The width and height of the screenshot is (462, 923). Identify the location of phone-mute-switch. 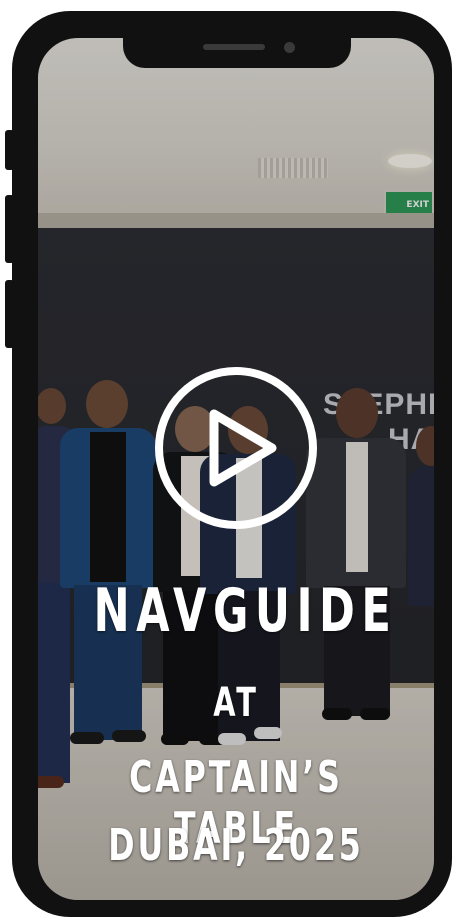
(9, 150).